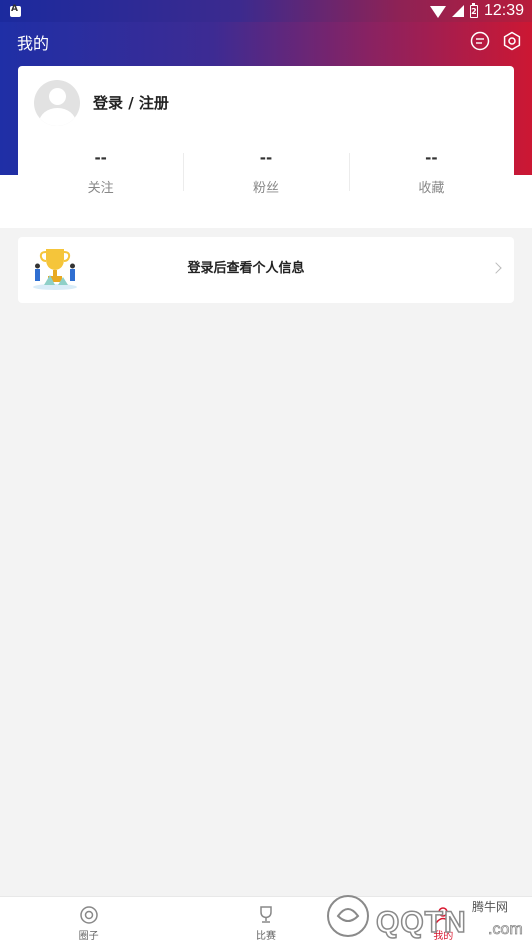  I want to click on battery-icon: 2, so click(473, 10).